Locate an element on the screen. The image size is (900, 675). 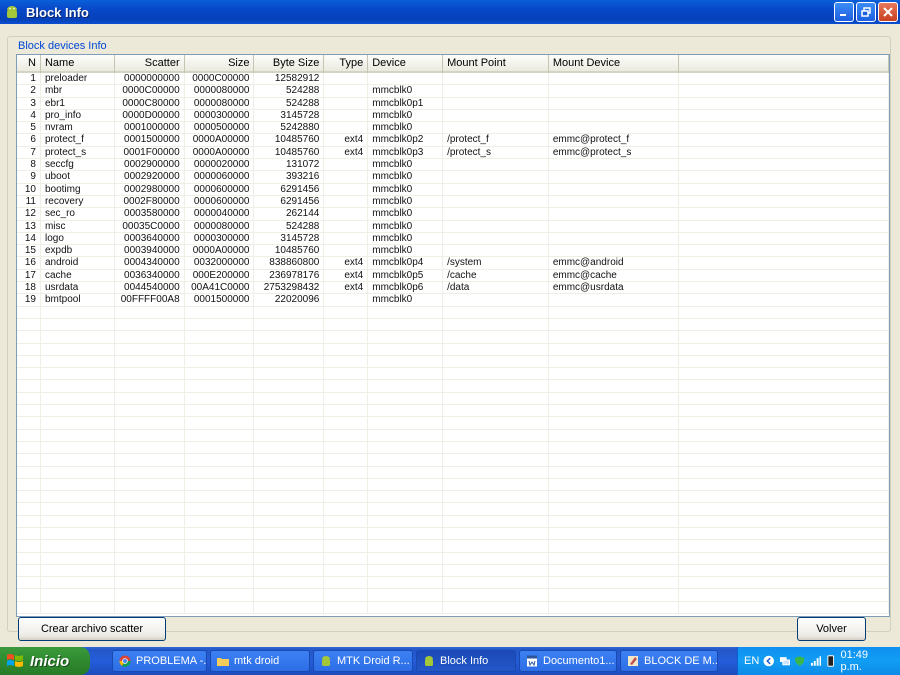
table-row: 1 preloader 0000000000 0000C00000 12582912 is located at coordinates (453, 79).